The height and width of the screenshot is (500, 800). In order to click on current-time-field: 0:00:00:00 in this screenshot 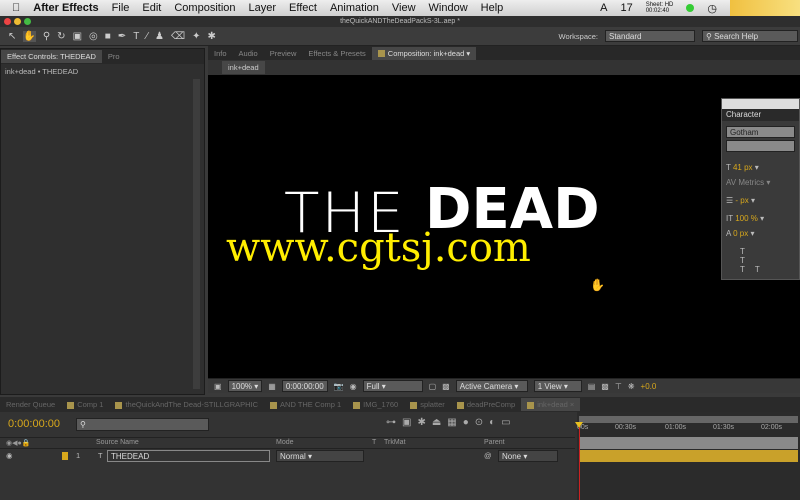, I will do `click(304, 386)`.